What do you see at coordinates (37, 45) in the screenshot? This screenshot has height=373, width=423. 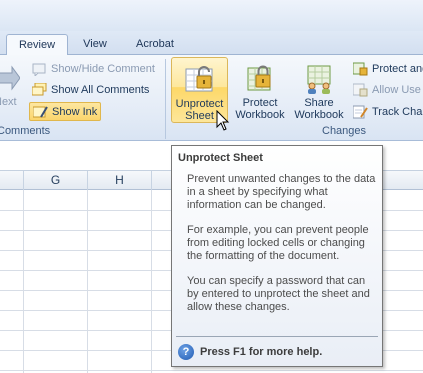 I see `tab-review: Review` at bounding box center [37, 45].